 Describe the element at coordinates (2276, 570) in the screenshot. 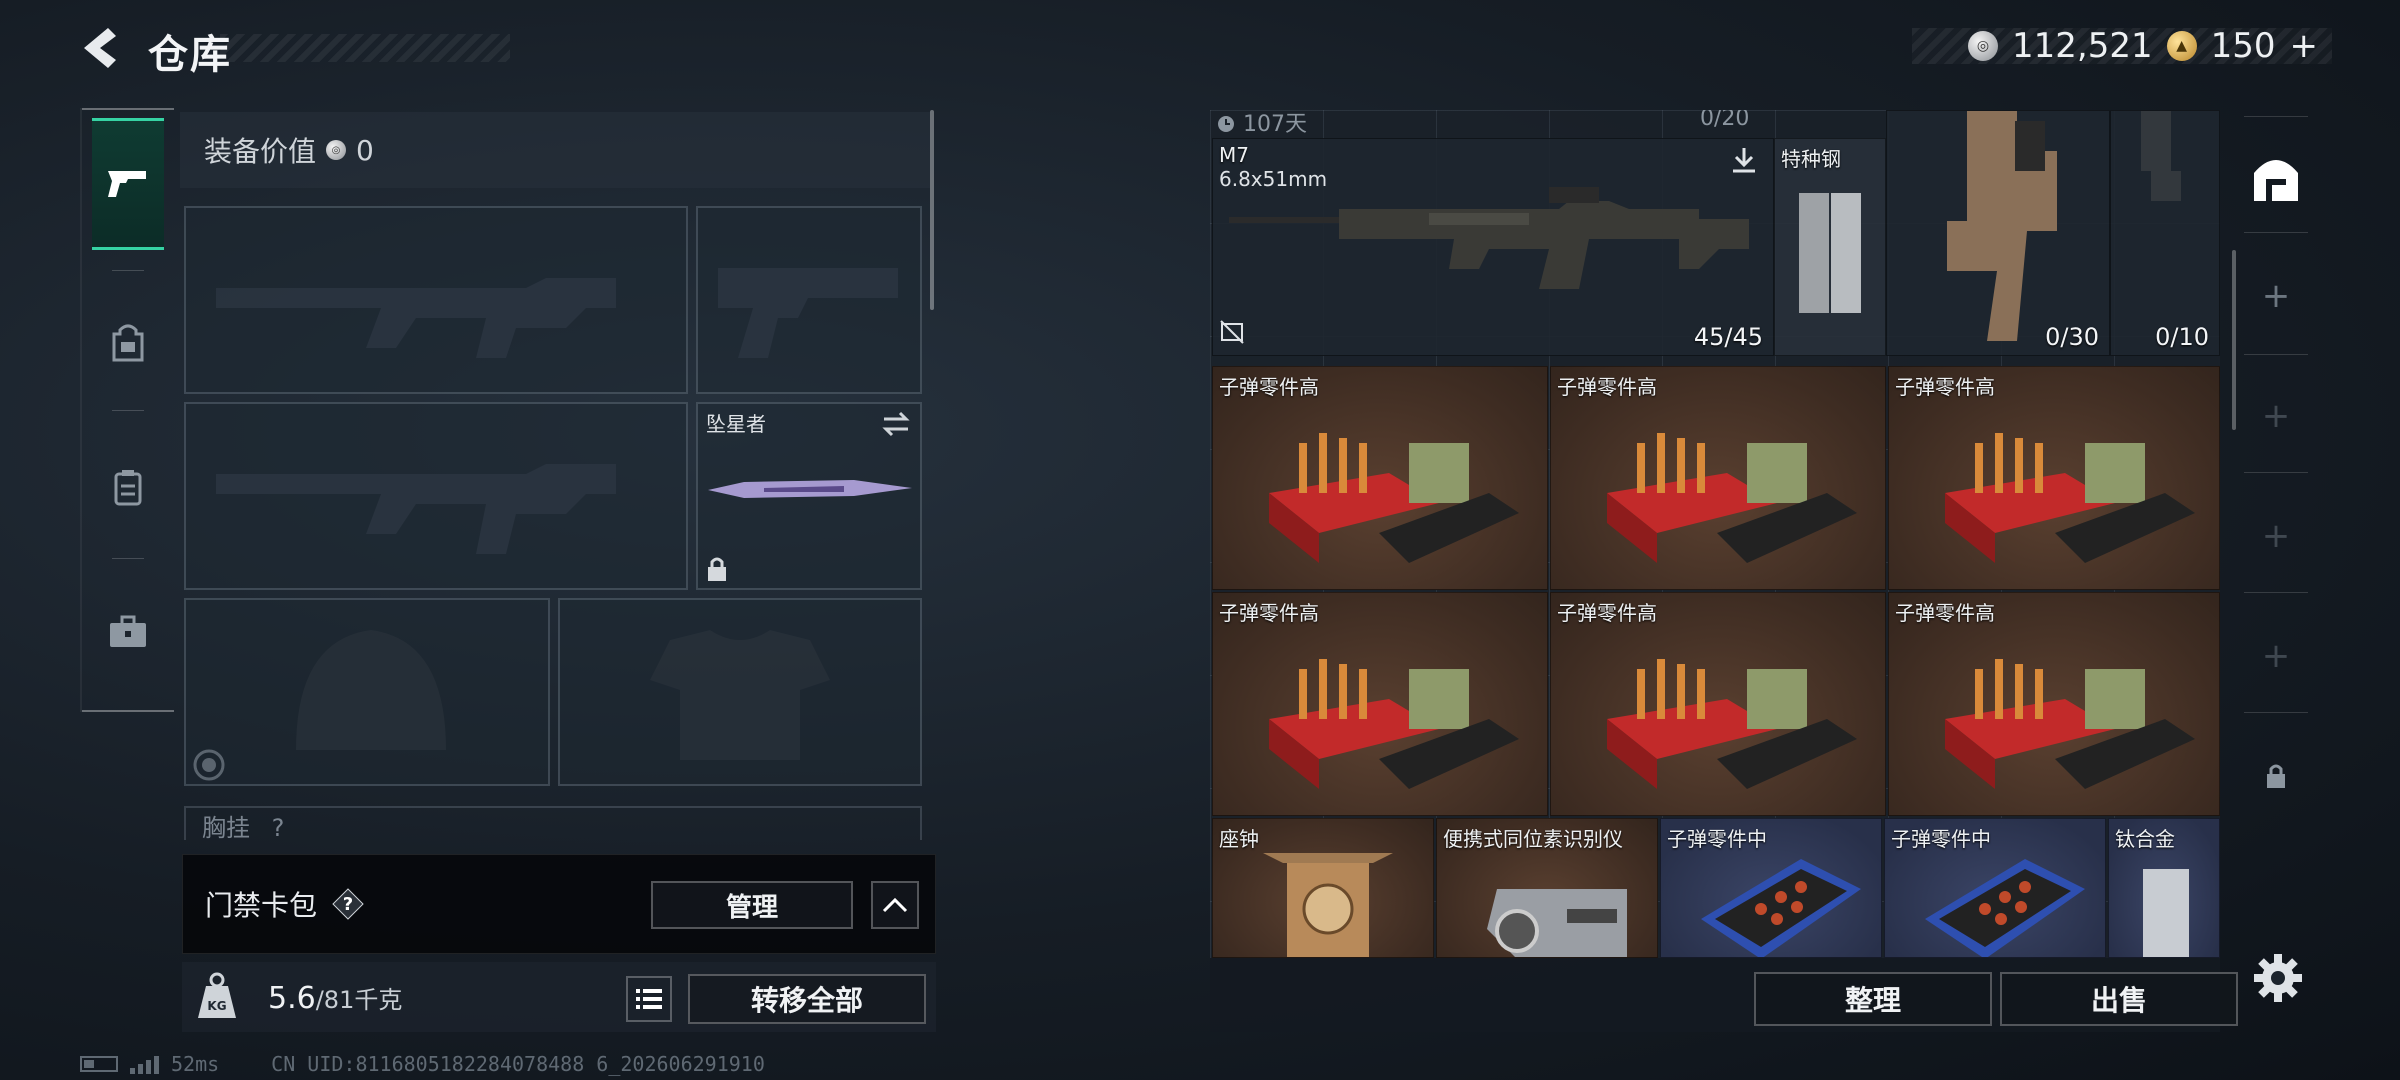

I see `storage-page-tabs: + + + +` at that location.